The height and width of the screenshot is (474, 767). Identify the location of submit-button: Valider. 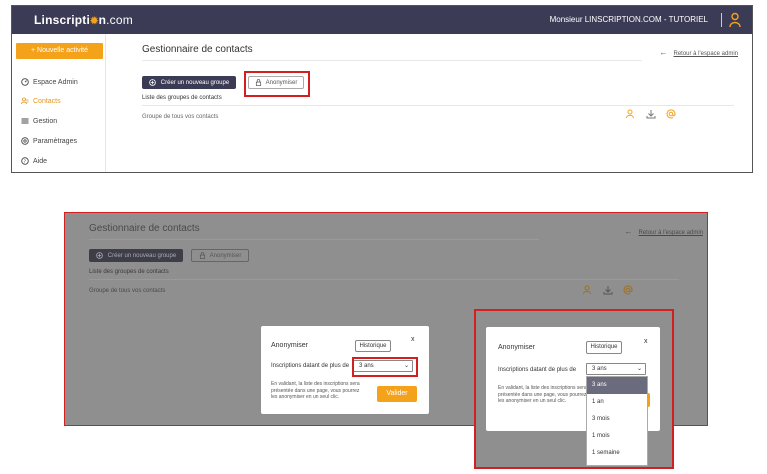
(397, 394).